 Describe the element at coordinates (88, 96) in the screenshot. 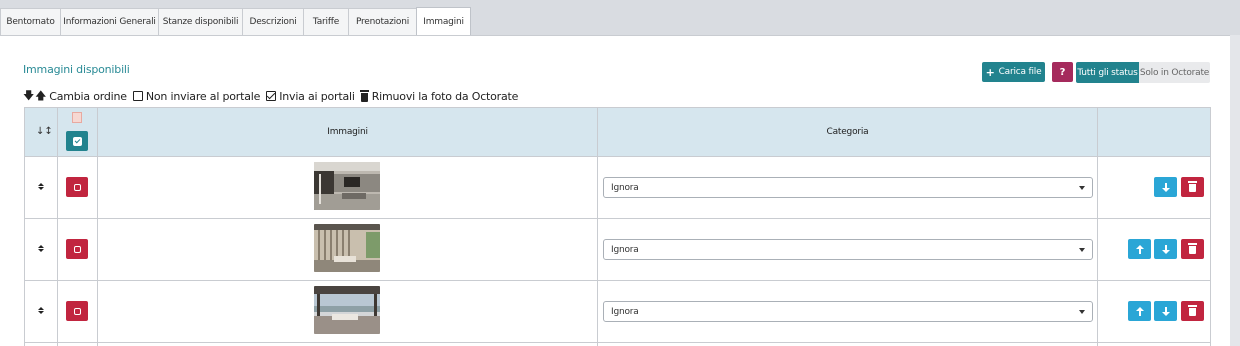

I see `reorder-label: Cambia ordine` at that location.